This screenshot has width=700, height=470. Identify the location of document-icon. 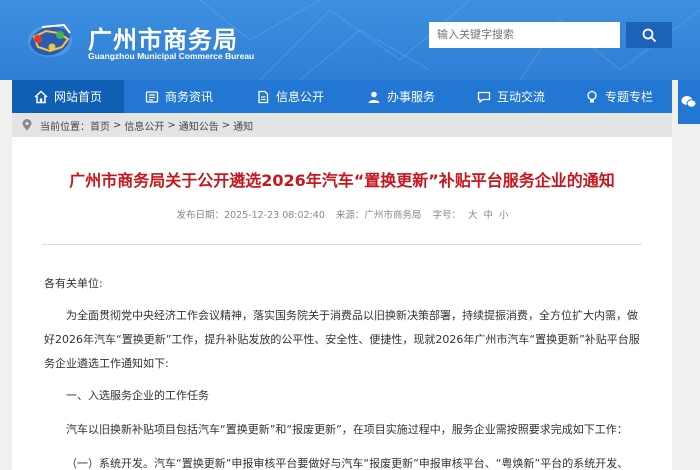
(263, 97).